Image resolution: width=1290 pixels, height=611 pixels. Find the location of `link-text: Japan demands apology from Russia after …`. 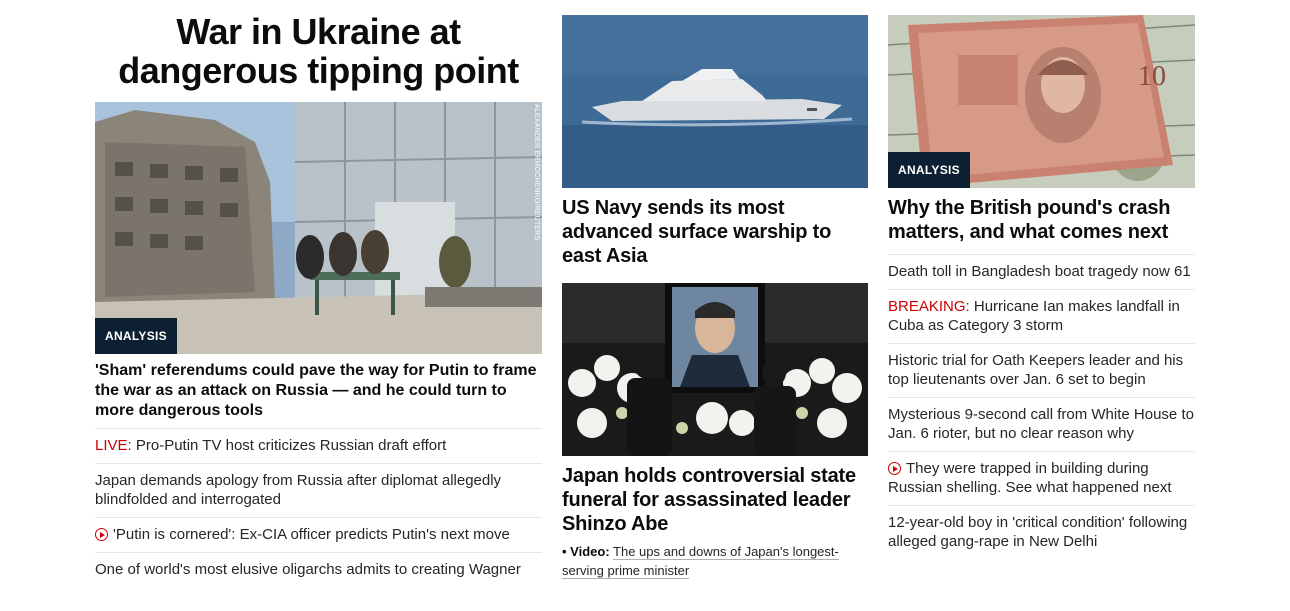

link-text: Japan demands apology from Russia after … is located at coordinates (298, 490).